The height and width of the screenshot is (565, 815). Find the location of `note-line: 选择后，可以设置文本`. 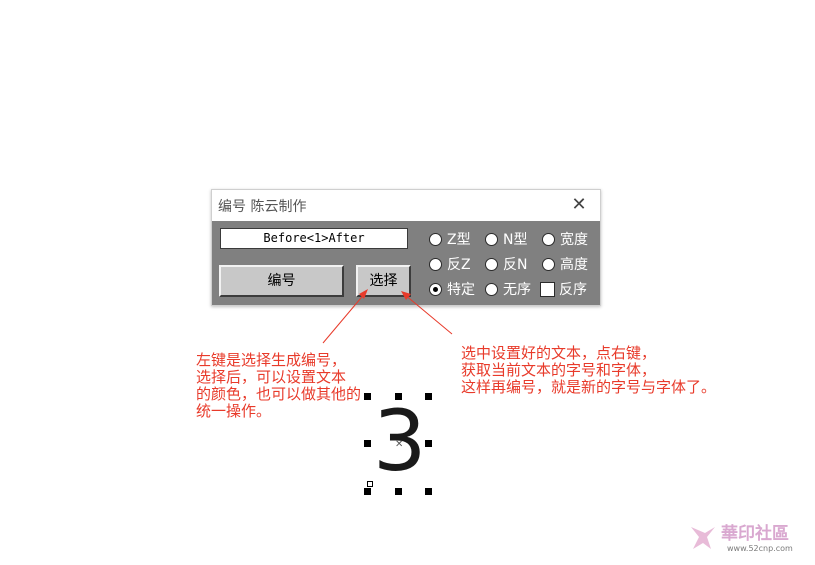

note-line: 选择后，可以设置文本 is located at coordinates (271, 377).